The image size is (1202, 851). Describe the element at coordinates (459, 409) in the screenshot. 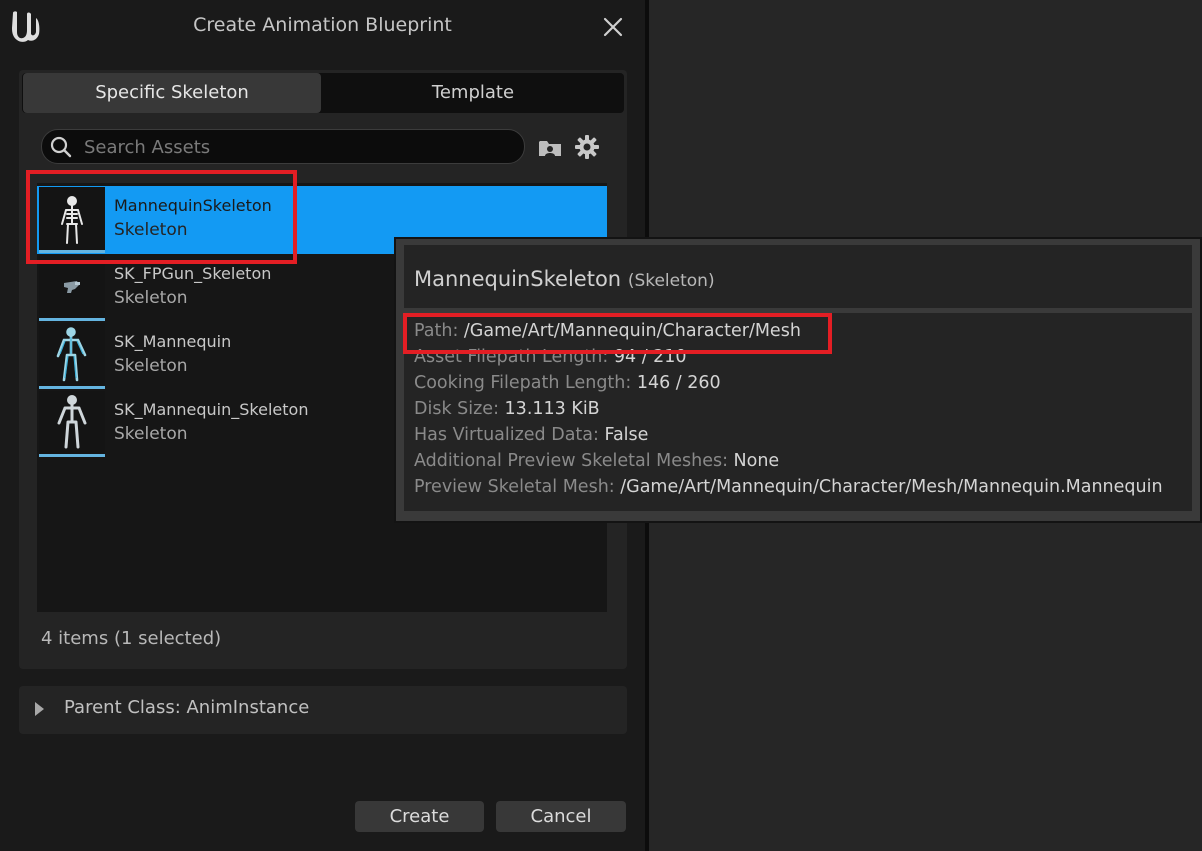

I see `tooltip-key: Disk Size:` at that location.